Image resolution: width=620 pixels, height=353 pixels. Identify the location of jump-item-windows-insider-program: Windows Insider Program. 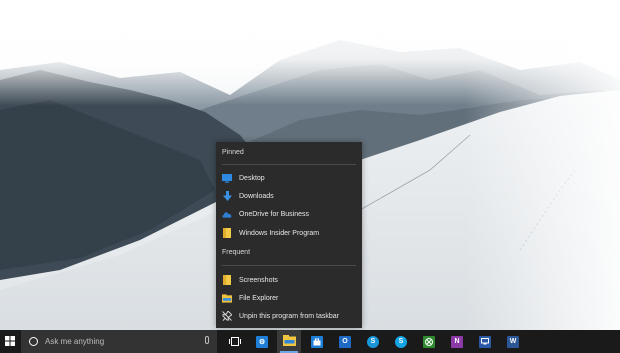
(289, 233).